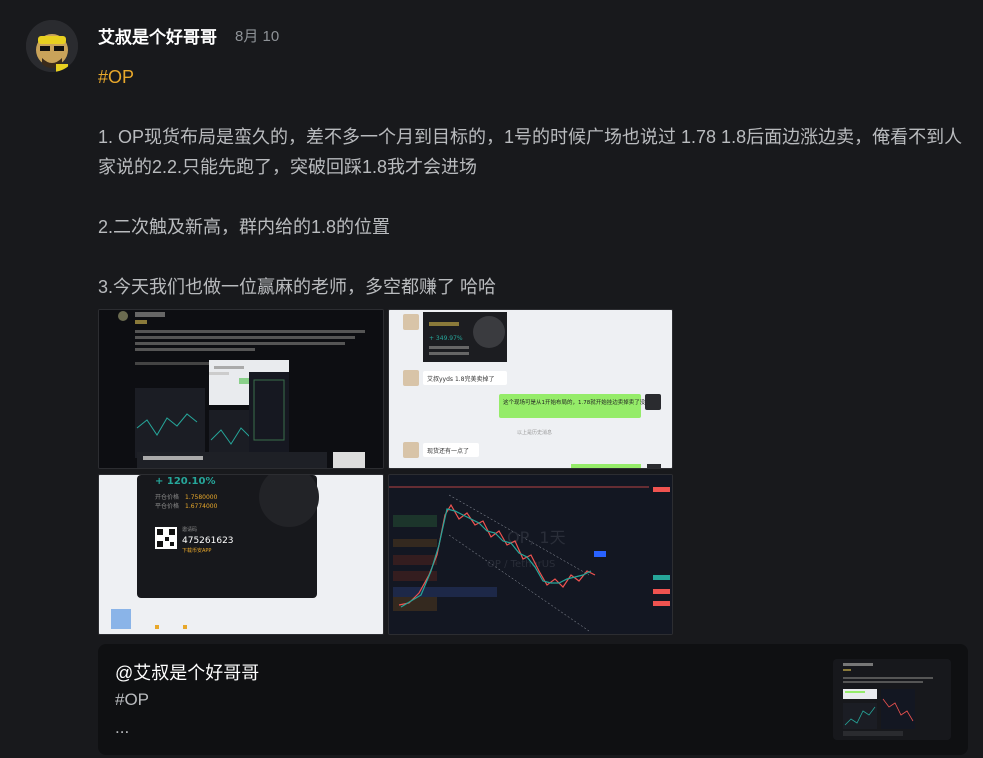 Image resolution: width=983 pixels, height=758 pixels. I want to click on paragraph-2: 2.二次触及新高，群内给的1.8的位置, so click(244, 227).